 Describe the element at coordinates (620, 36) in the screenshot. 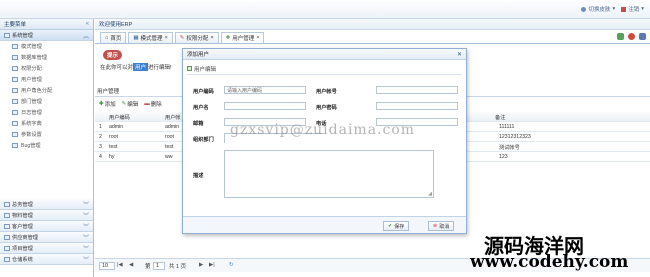

I see `refresh-icon` at that location.